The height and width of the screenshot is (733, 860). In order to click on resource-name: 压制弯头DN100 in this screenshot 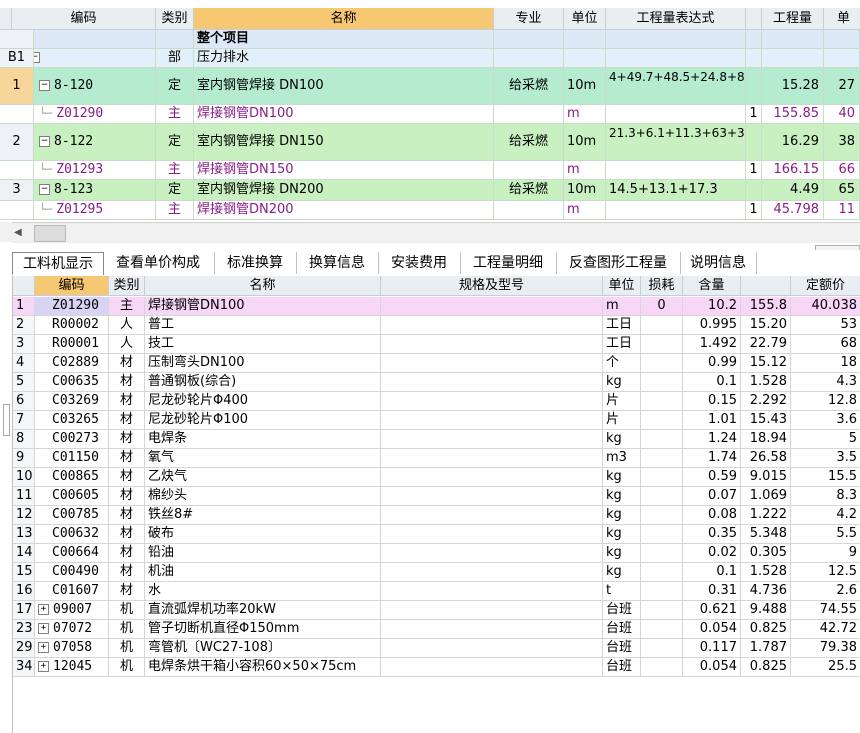, I will do `click(263, 363)`.